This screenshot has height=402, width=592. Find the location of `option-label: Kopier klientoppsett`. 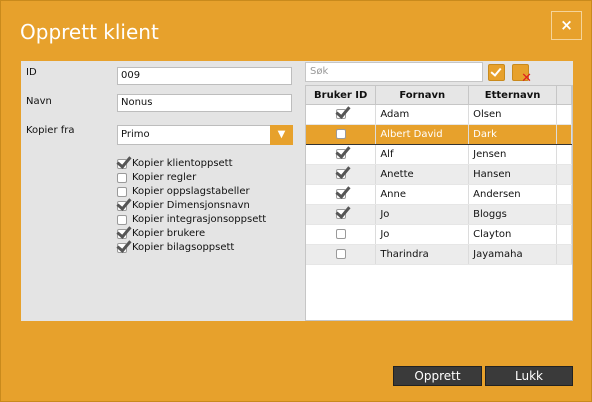

option-label: Kopier klientoppsett is located at coordinates (182, 163).